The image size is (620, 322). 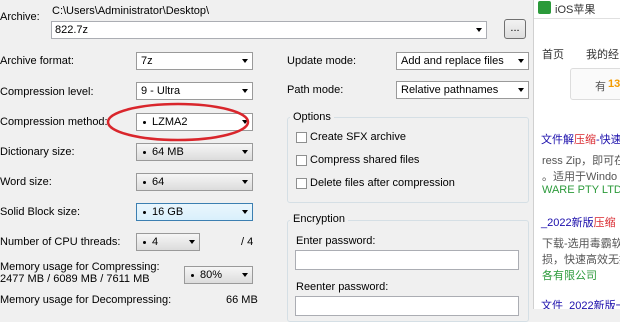 What do you see at coordinates (37, 152) in the screenshot?
I see `dictionary-size-label: Dictionary size:` at bounding box center [37, 152].